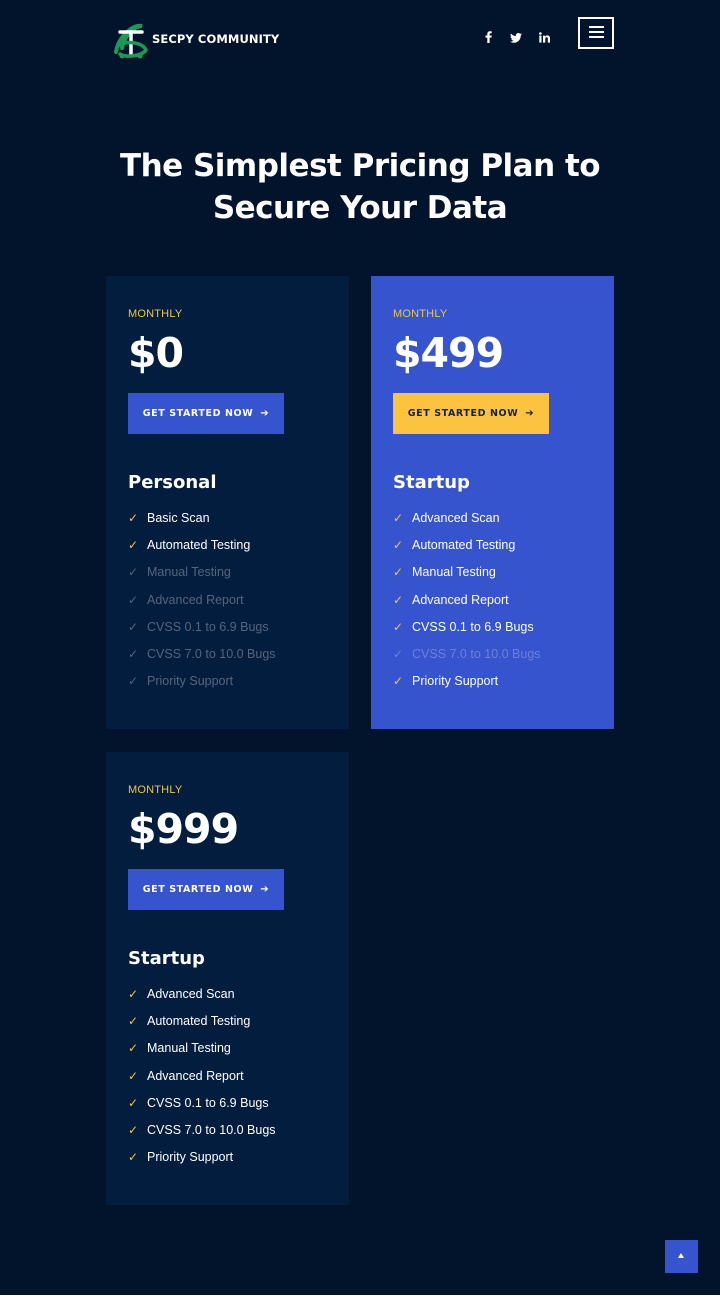 This screenshot has width=720, height=1302. I want to click on social-links, so click(524, 40).